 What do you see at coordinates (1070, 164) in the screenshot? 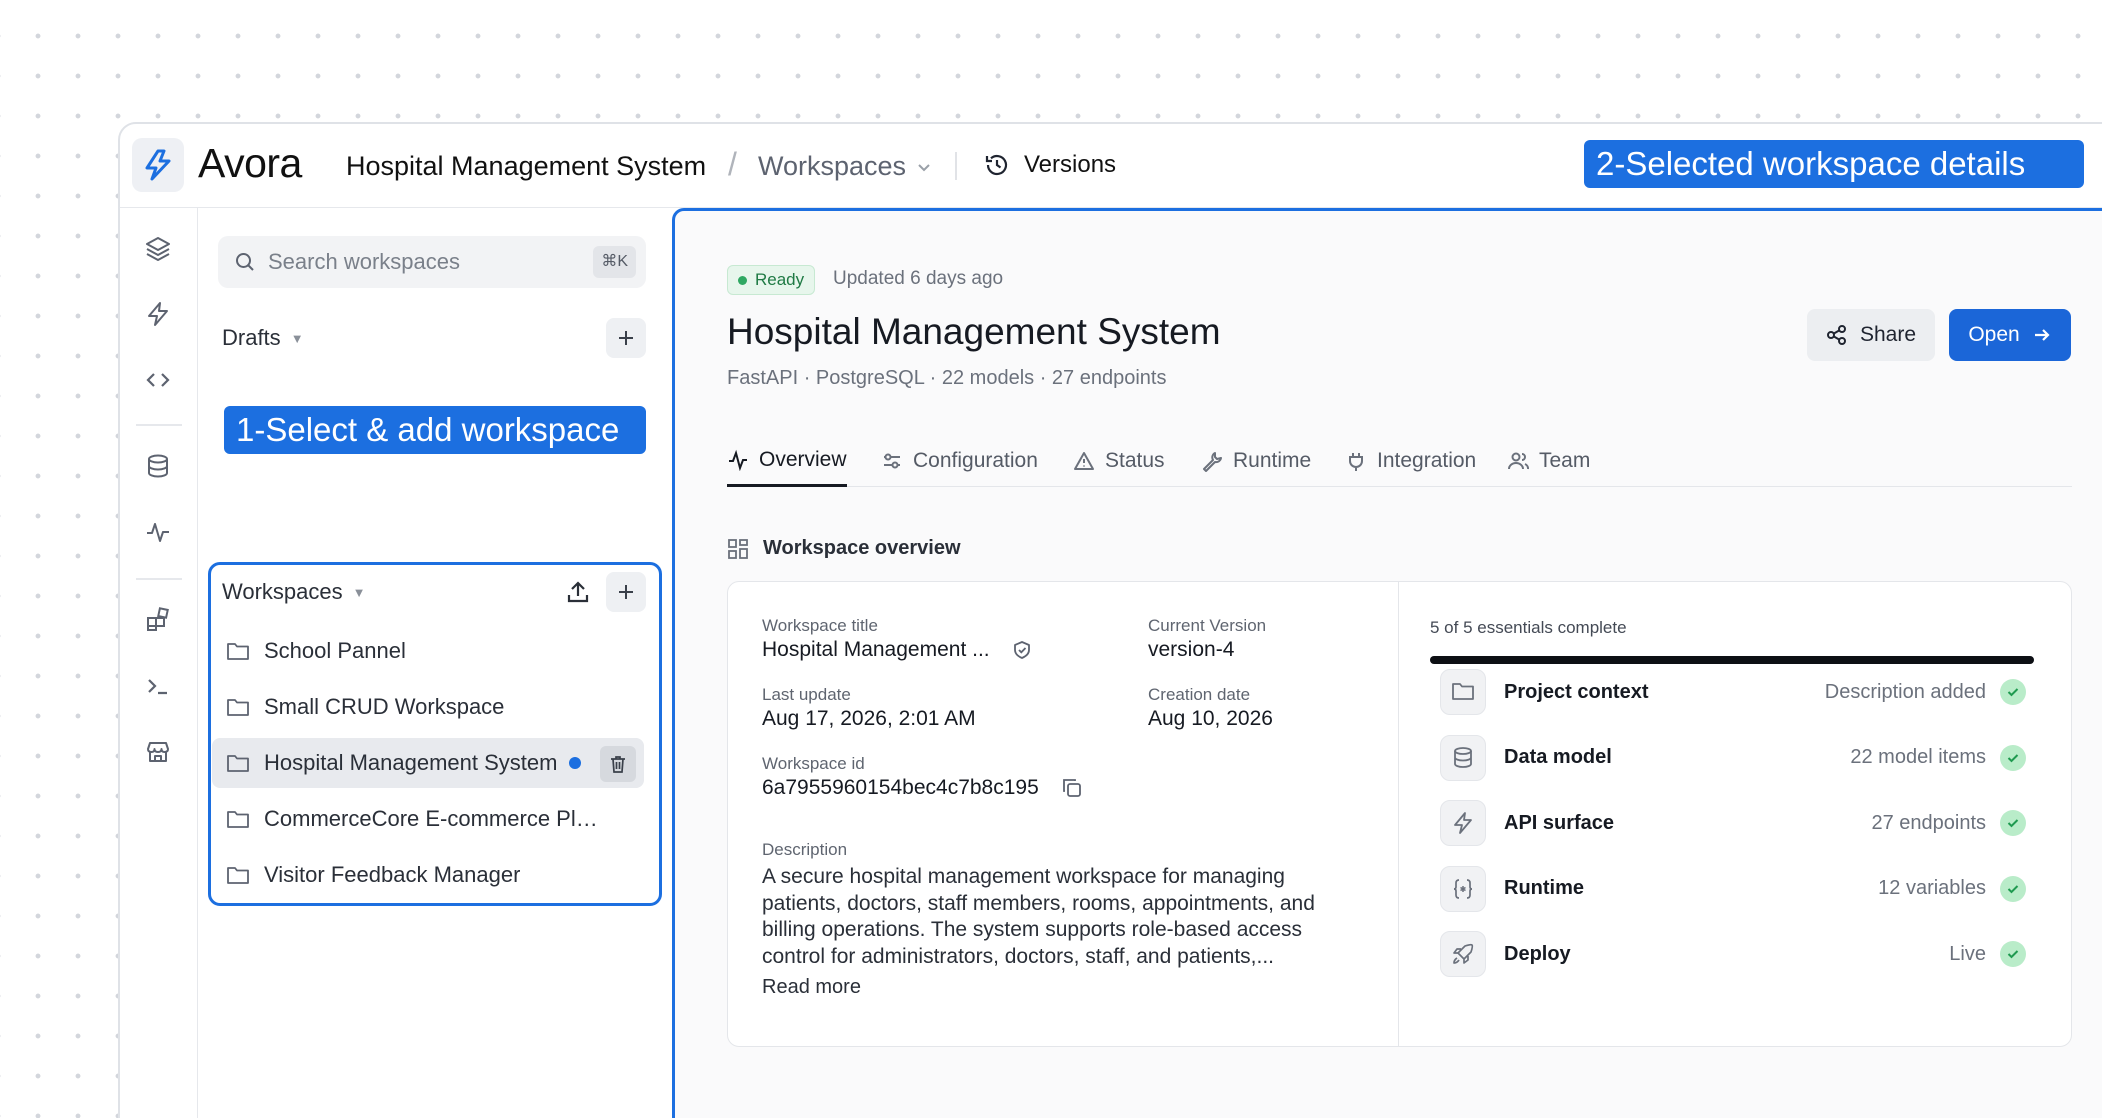
I see `versions-label: Versions` at bounding box center [1070, 164].